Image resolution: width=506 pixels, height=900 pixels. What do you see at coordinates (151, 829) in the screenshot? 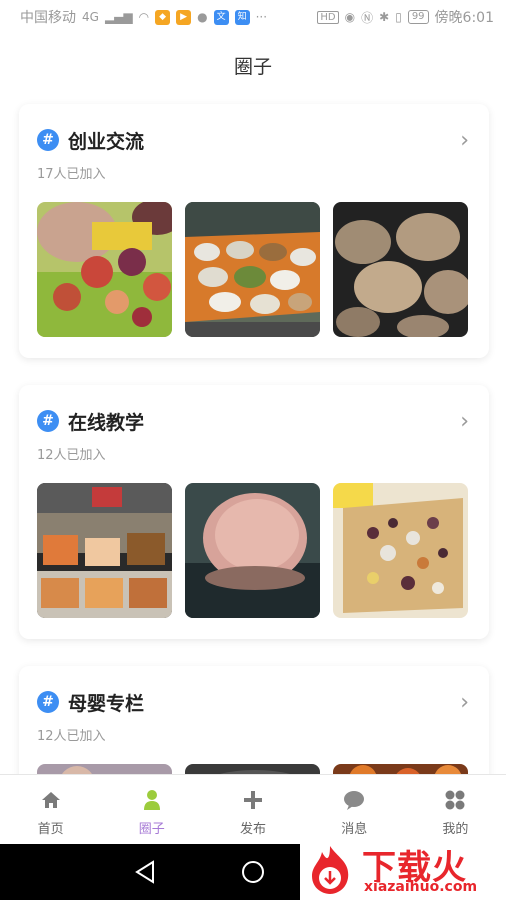
I see `nav-label: 圈子` at bounding box center [151, 829].